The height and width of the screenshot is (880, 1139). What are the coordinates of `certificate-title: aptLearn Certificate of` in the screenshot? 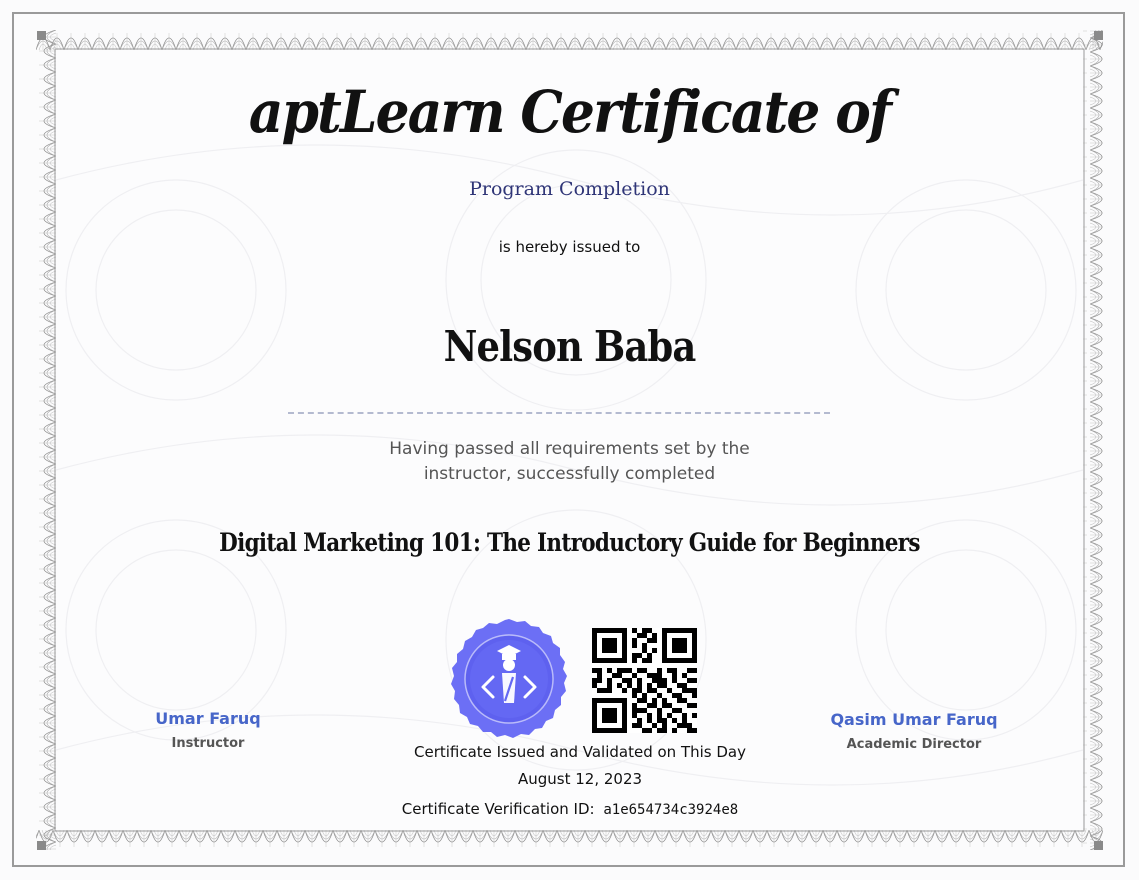 It's located at (570, 112).